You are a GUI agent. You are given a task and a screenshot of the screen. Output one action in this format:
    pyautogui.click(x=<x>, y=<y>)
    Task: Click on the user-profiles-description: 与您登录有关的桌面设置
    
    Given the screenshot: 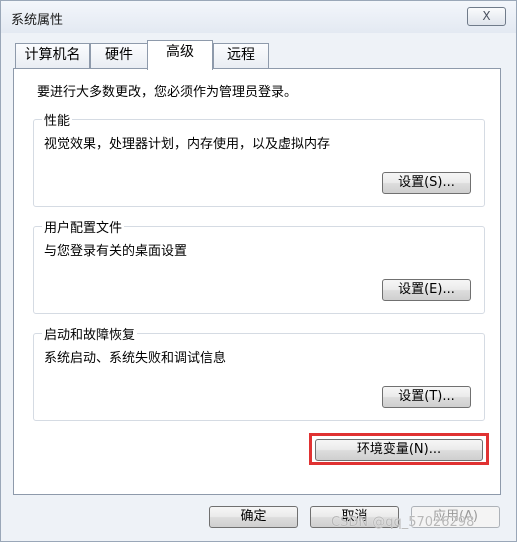 What is the action you would take?
    pyautogui.click(x=116, y=251)
    